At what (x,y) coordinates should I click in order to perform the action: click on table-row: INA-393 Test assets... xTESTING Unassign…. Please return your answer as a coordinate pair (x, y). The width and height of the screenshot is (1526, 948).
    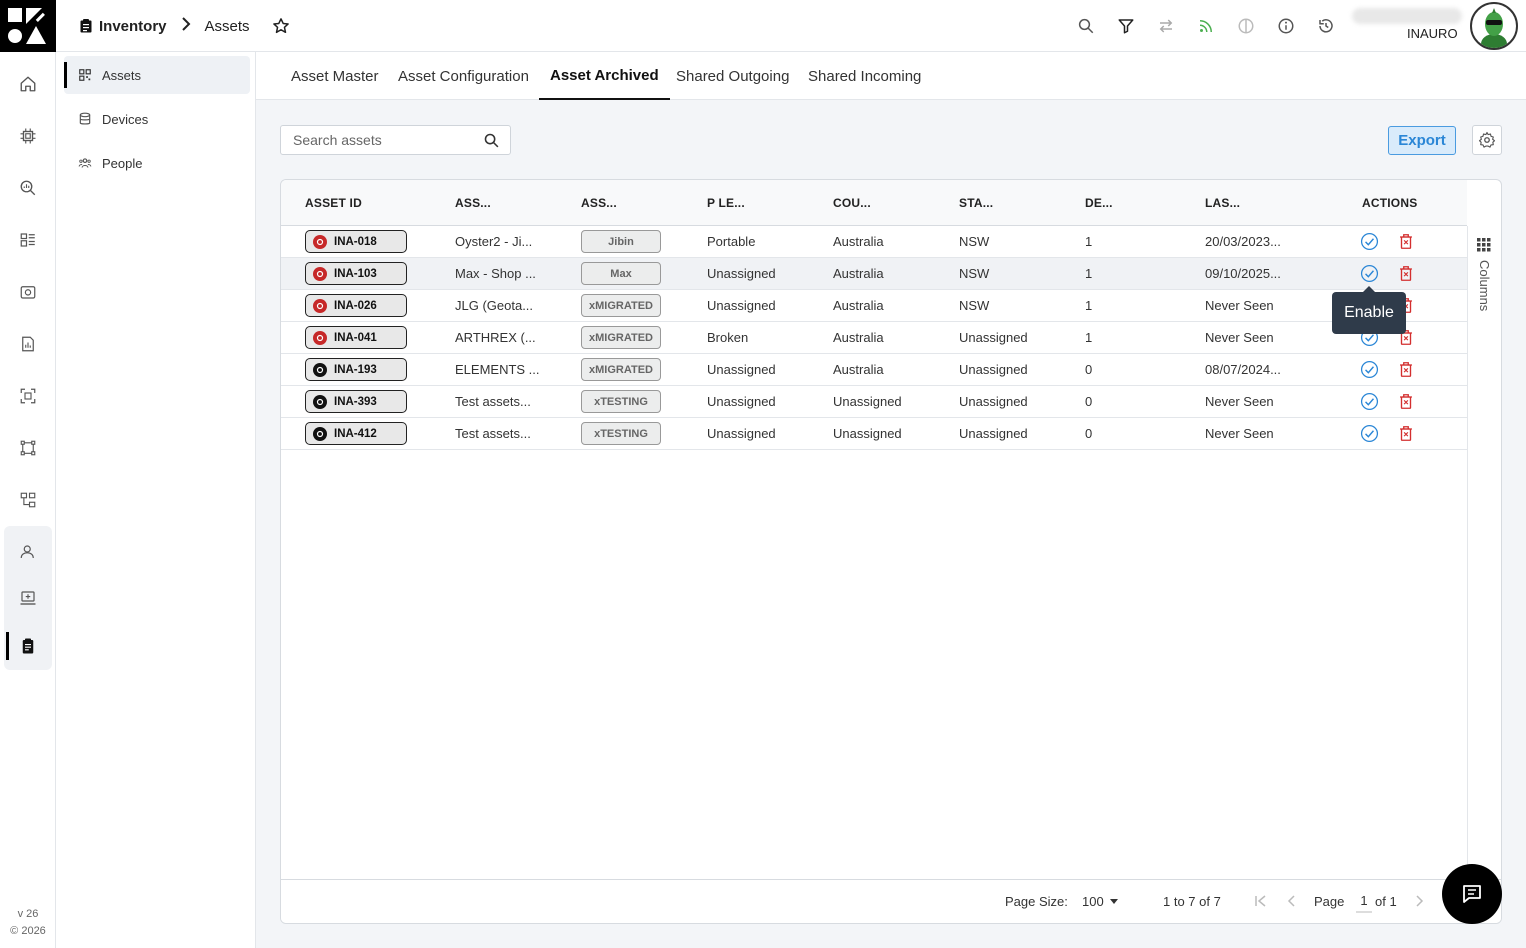
    Looking at the image, I should click on (874, 402).